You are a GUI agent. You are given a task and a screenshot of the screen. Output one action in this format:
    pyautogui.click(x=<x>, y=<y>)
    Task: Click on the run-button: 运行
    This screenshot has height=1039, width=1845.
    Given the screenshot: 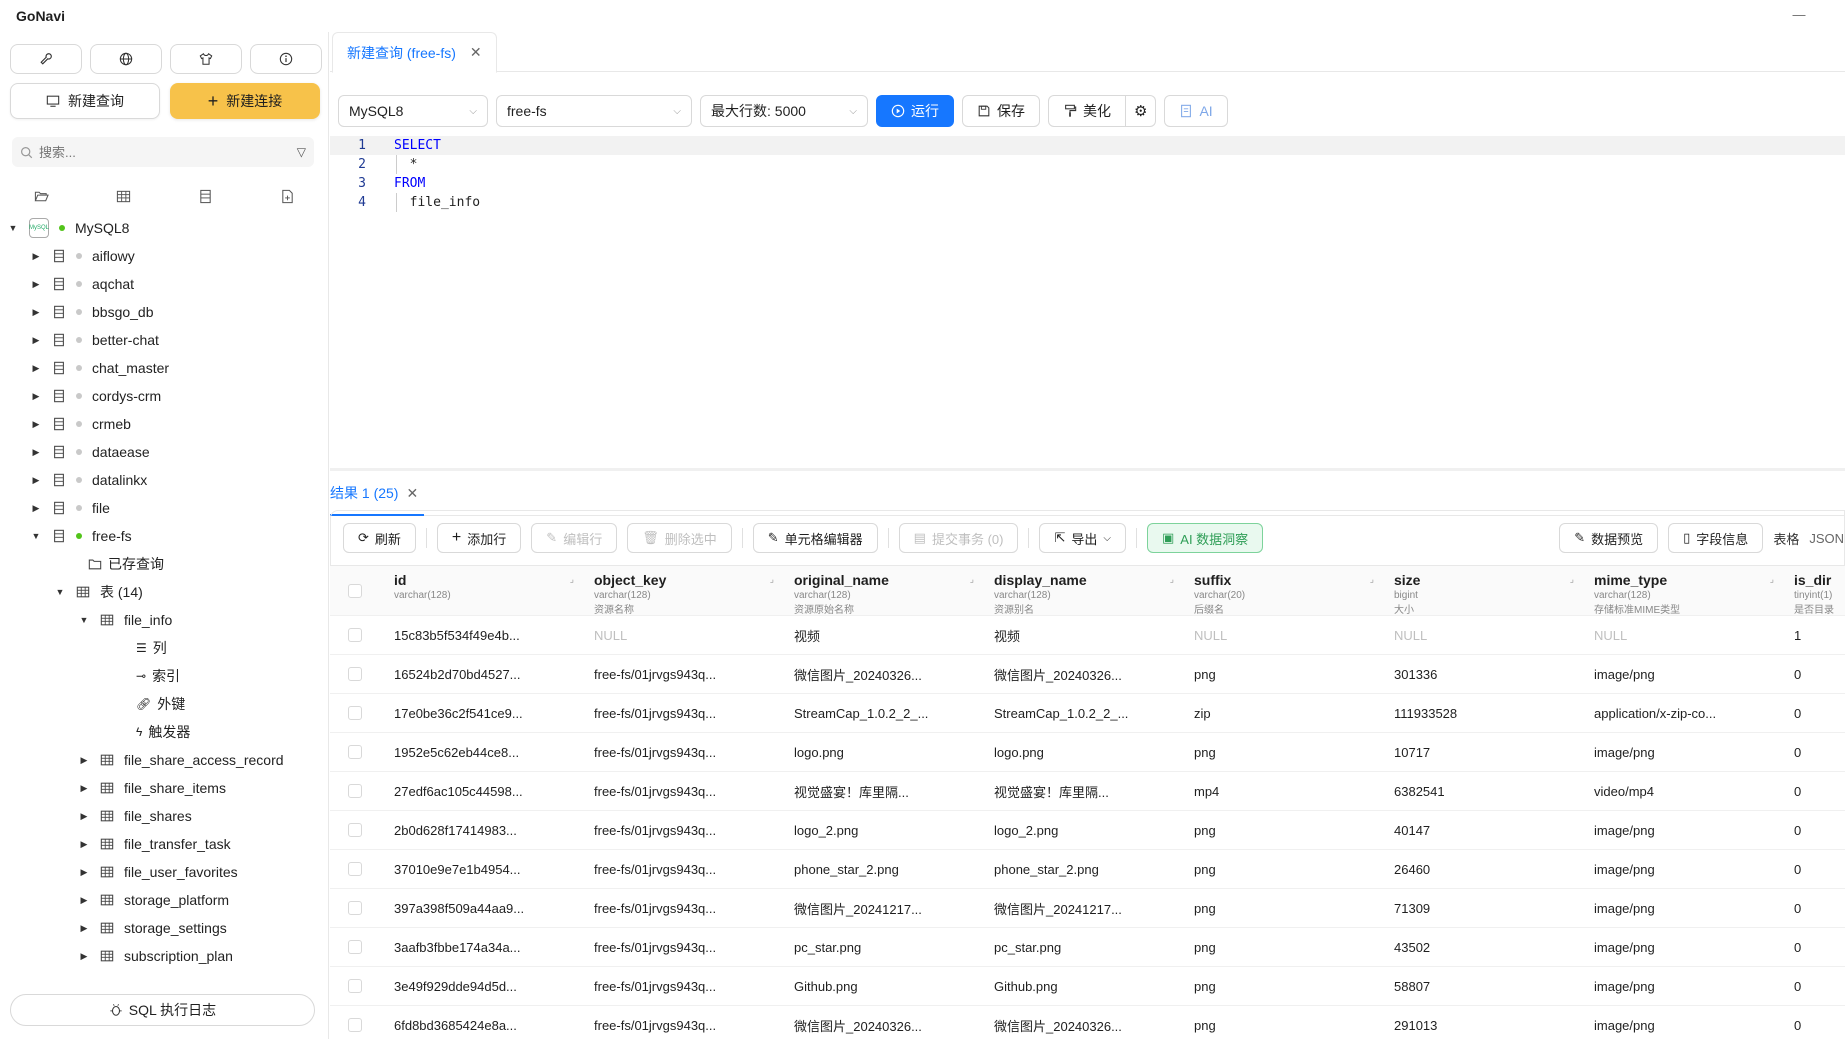 What is the action you would take?
    pyautogui.click(x=915, y=111)
    